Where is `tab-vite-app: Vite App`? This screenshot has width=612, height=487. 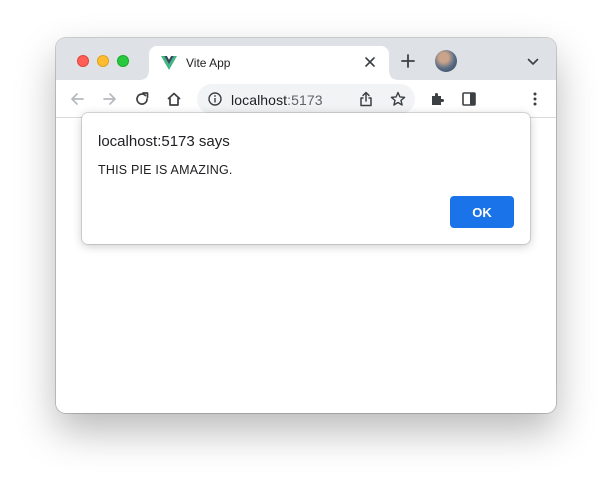 tab-vite-app: Vite App is located at coordinates (269, 63).